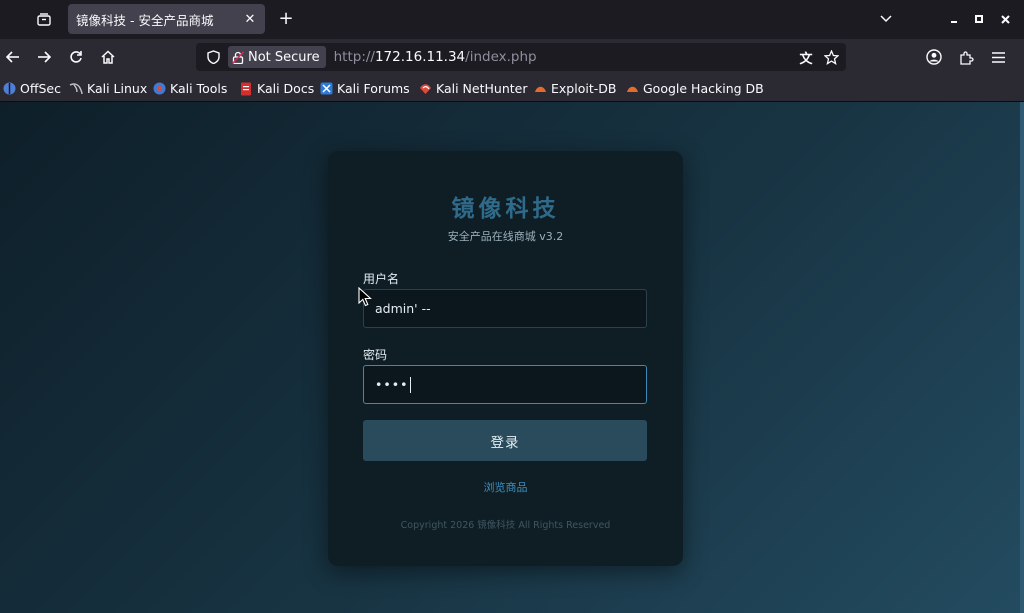 The height and width of the screenshot is (613, 1024). Describe the element at coordinates (482, 88) in the screenshot. I see `bookmark-label: Kali NetHunter` at that location.